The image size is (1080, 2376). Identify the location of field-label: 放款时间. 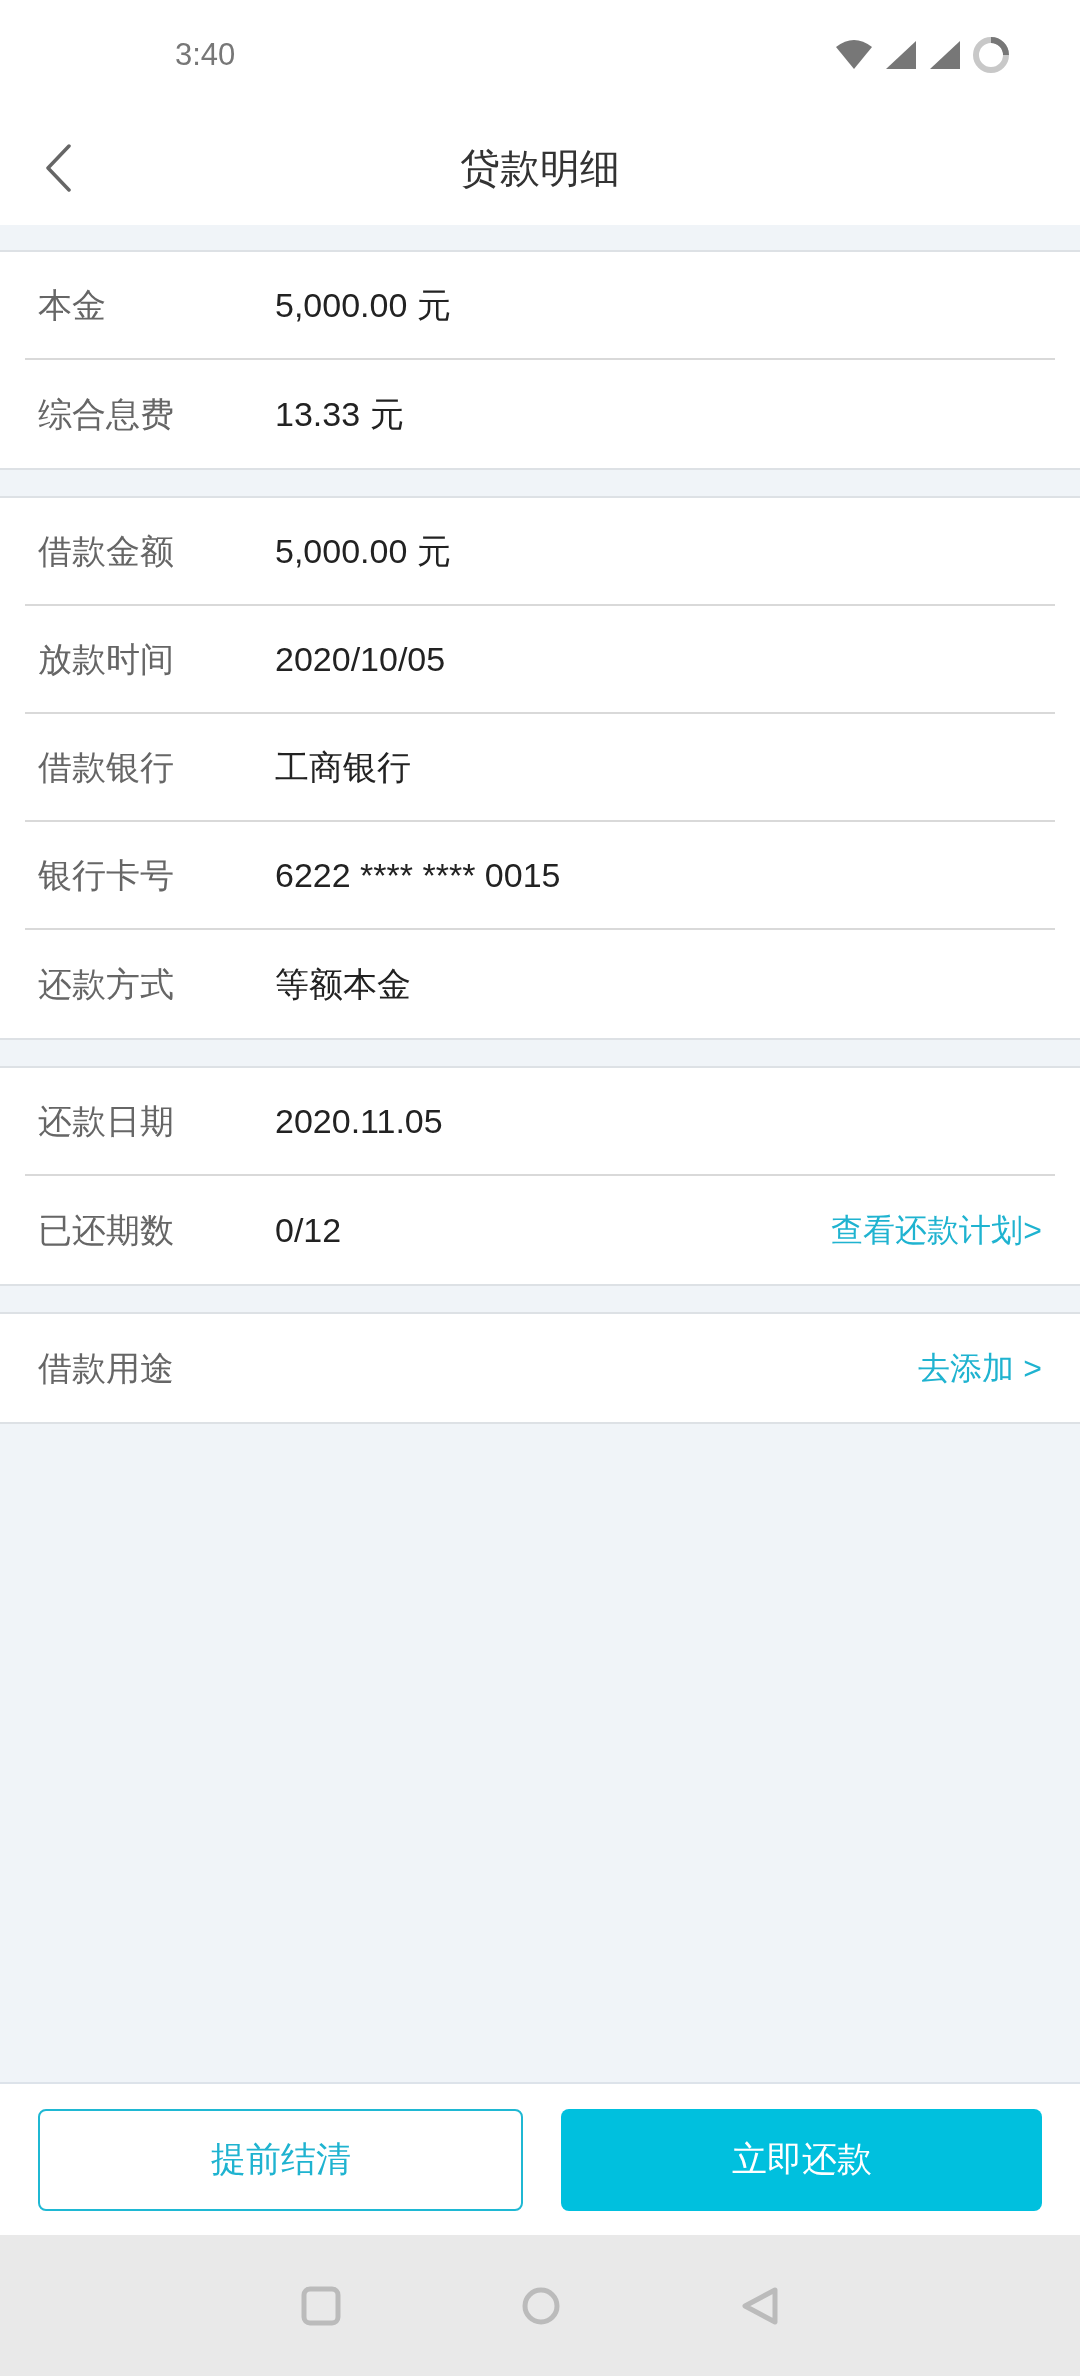
(106, 659).